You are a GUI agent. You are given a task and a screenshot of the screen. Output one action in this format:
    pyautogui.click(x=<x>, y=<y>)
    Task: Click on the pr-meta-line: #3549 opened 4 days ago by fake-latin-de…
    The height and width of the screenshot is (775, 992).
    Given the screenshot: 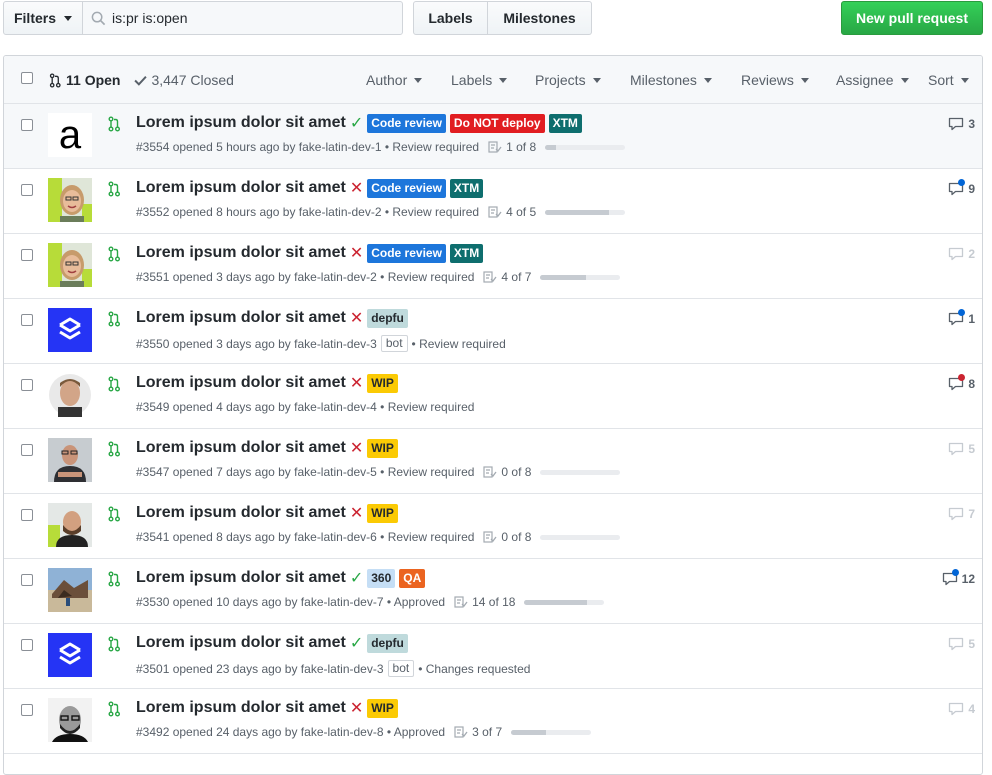 What is the action you would take?
    pyautogui.click(x=305, y=407)
    